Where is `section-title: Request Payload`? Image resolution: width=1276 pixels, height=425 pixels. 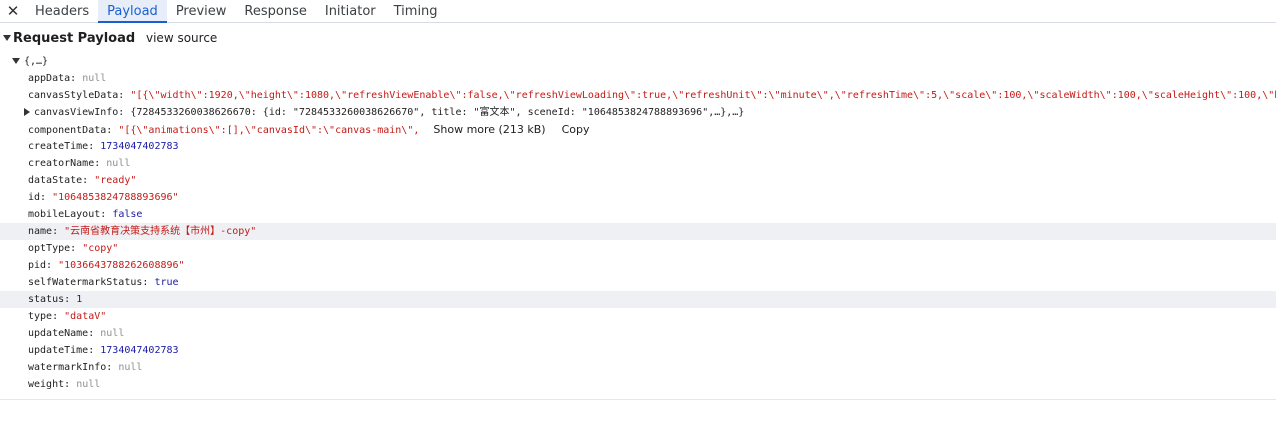
section-title: Request Payload is located at coordinates (74, 38).